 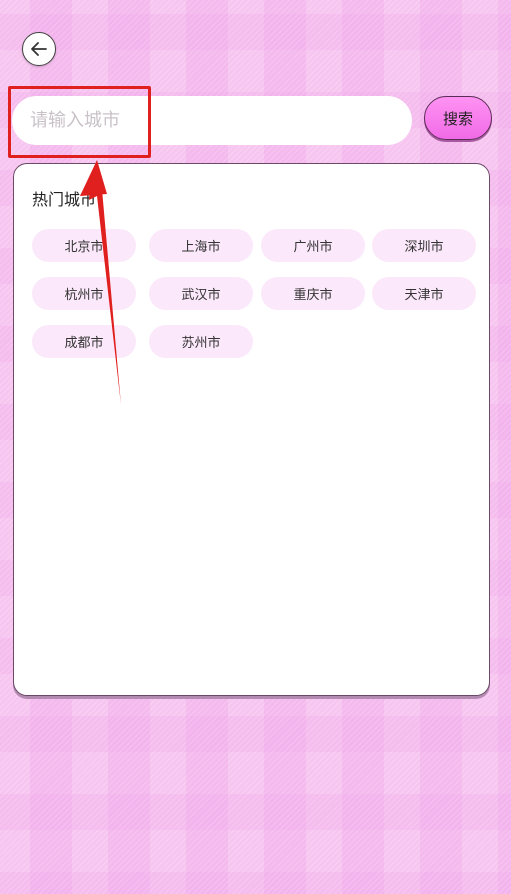 What do you see at coordinates (201, 293) in the screenshot?
I see `city-chip-wuhan: 武汉市` at bounding box center [201, 293].